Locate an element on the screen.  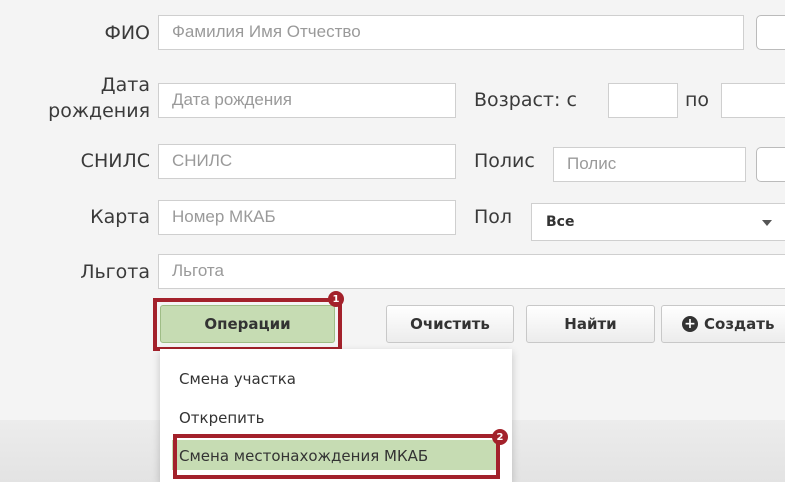
birth-label-line1: Дата is located at coordinates (125, 85).